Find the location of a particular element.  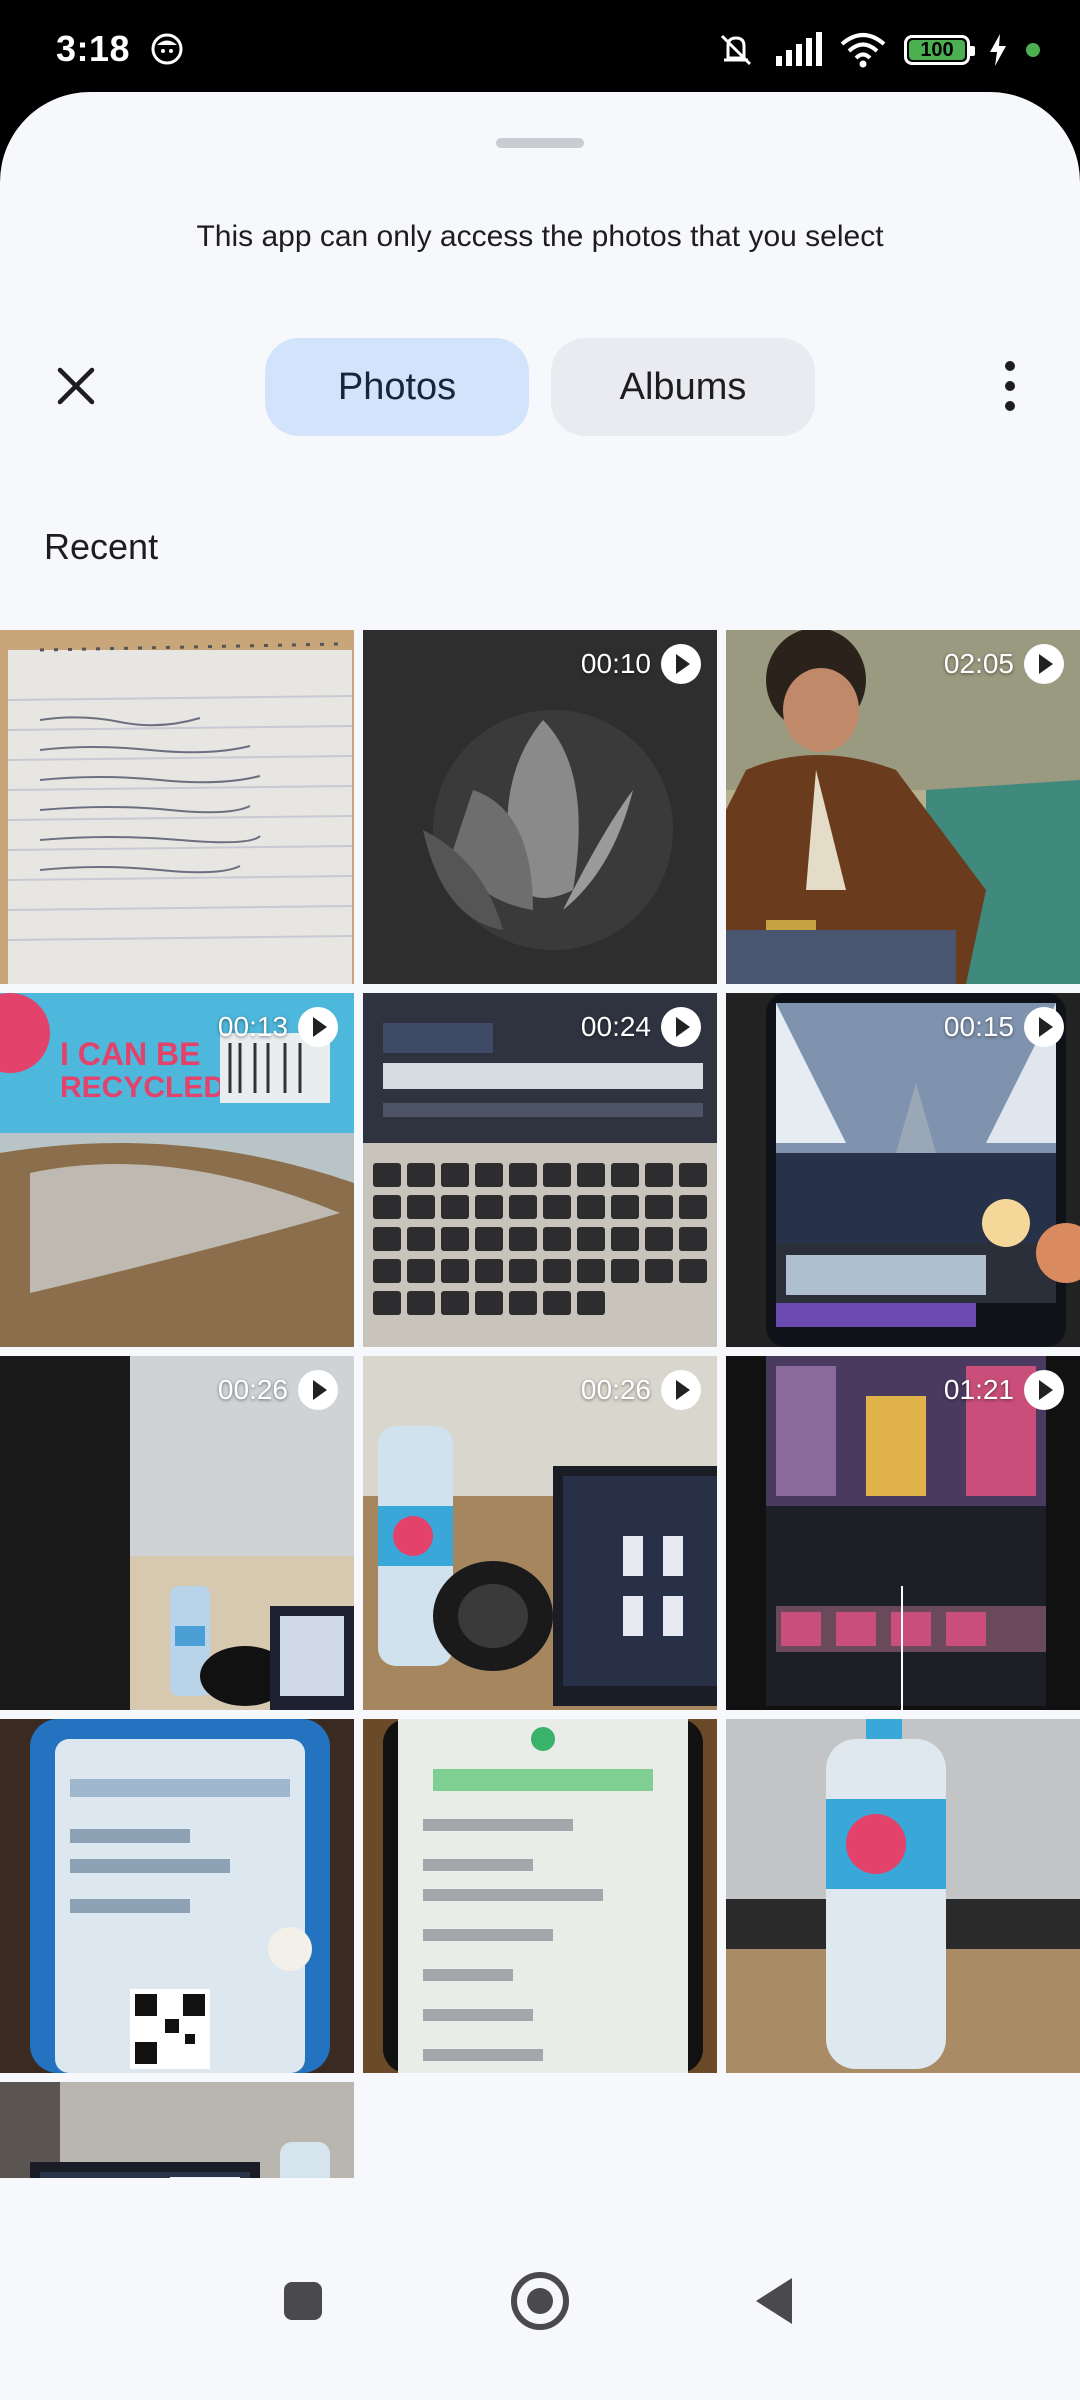

status-time: 3:18 is located at coordinates (93, 48).